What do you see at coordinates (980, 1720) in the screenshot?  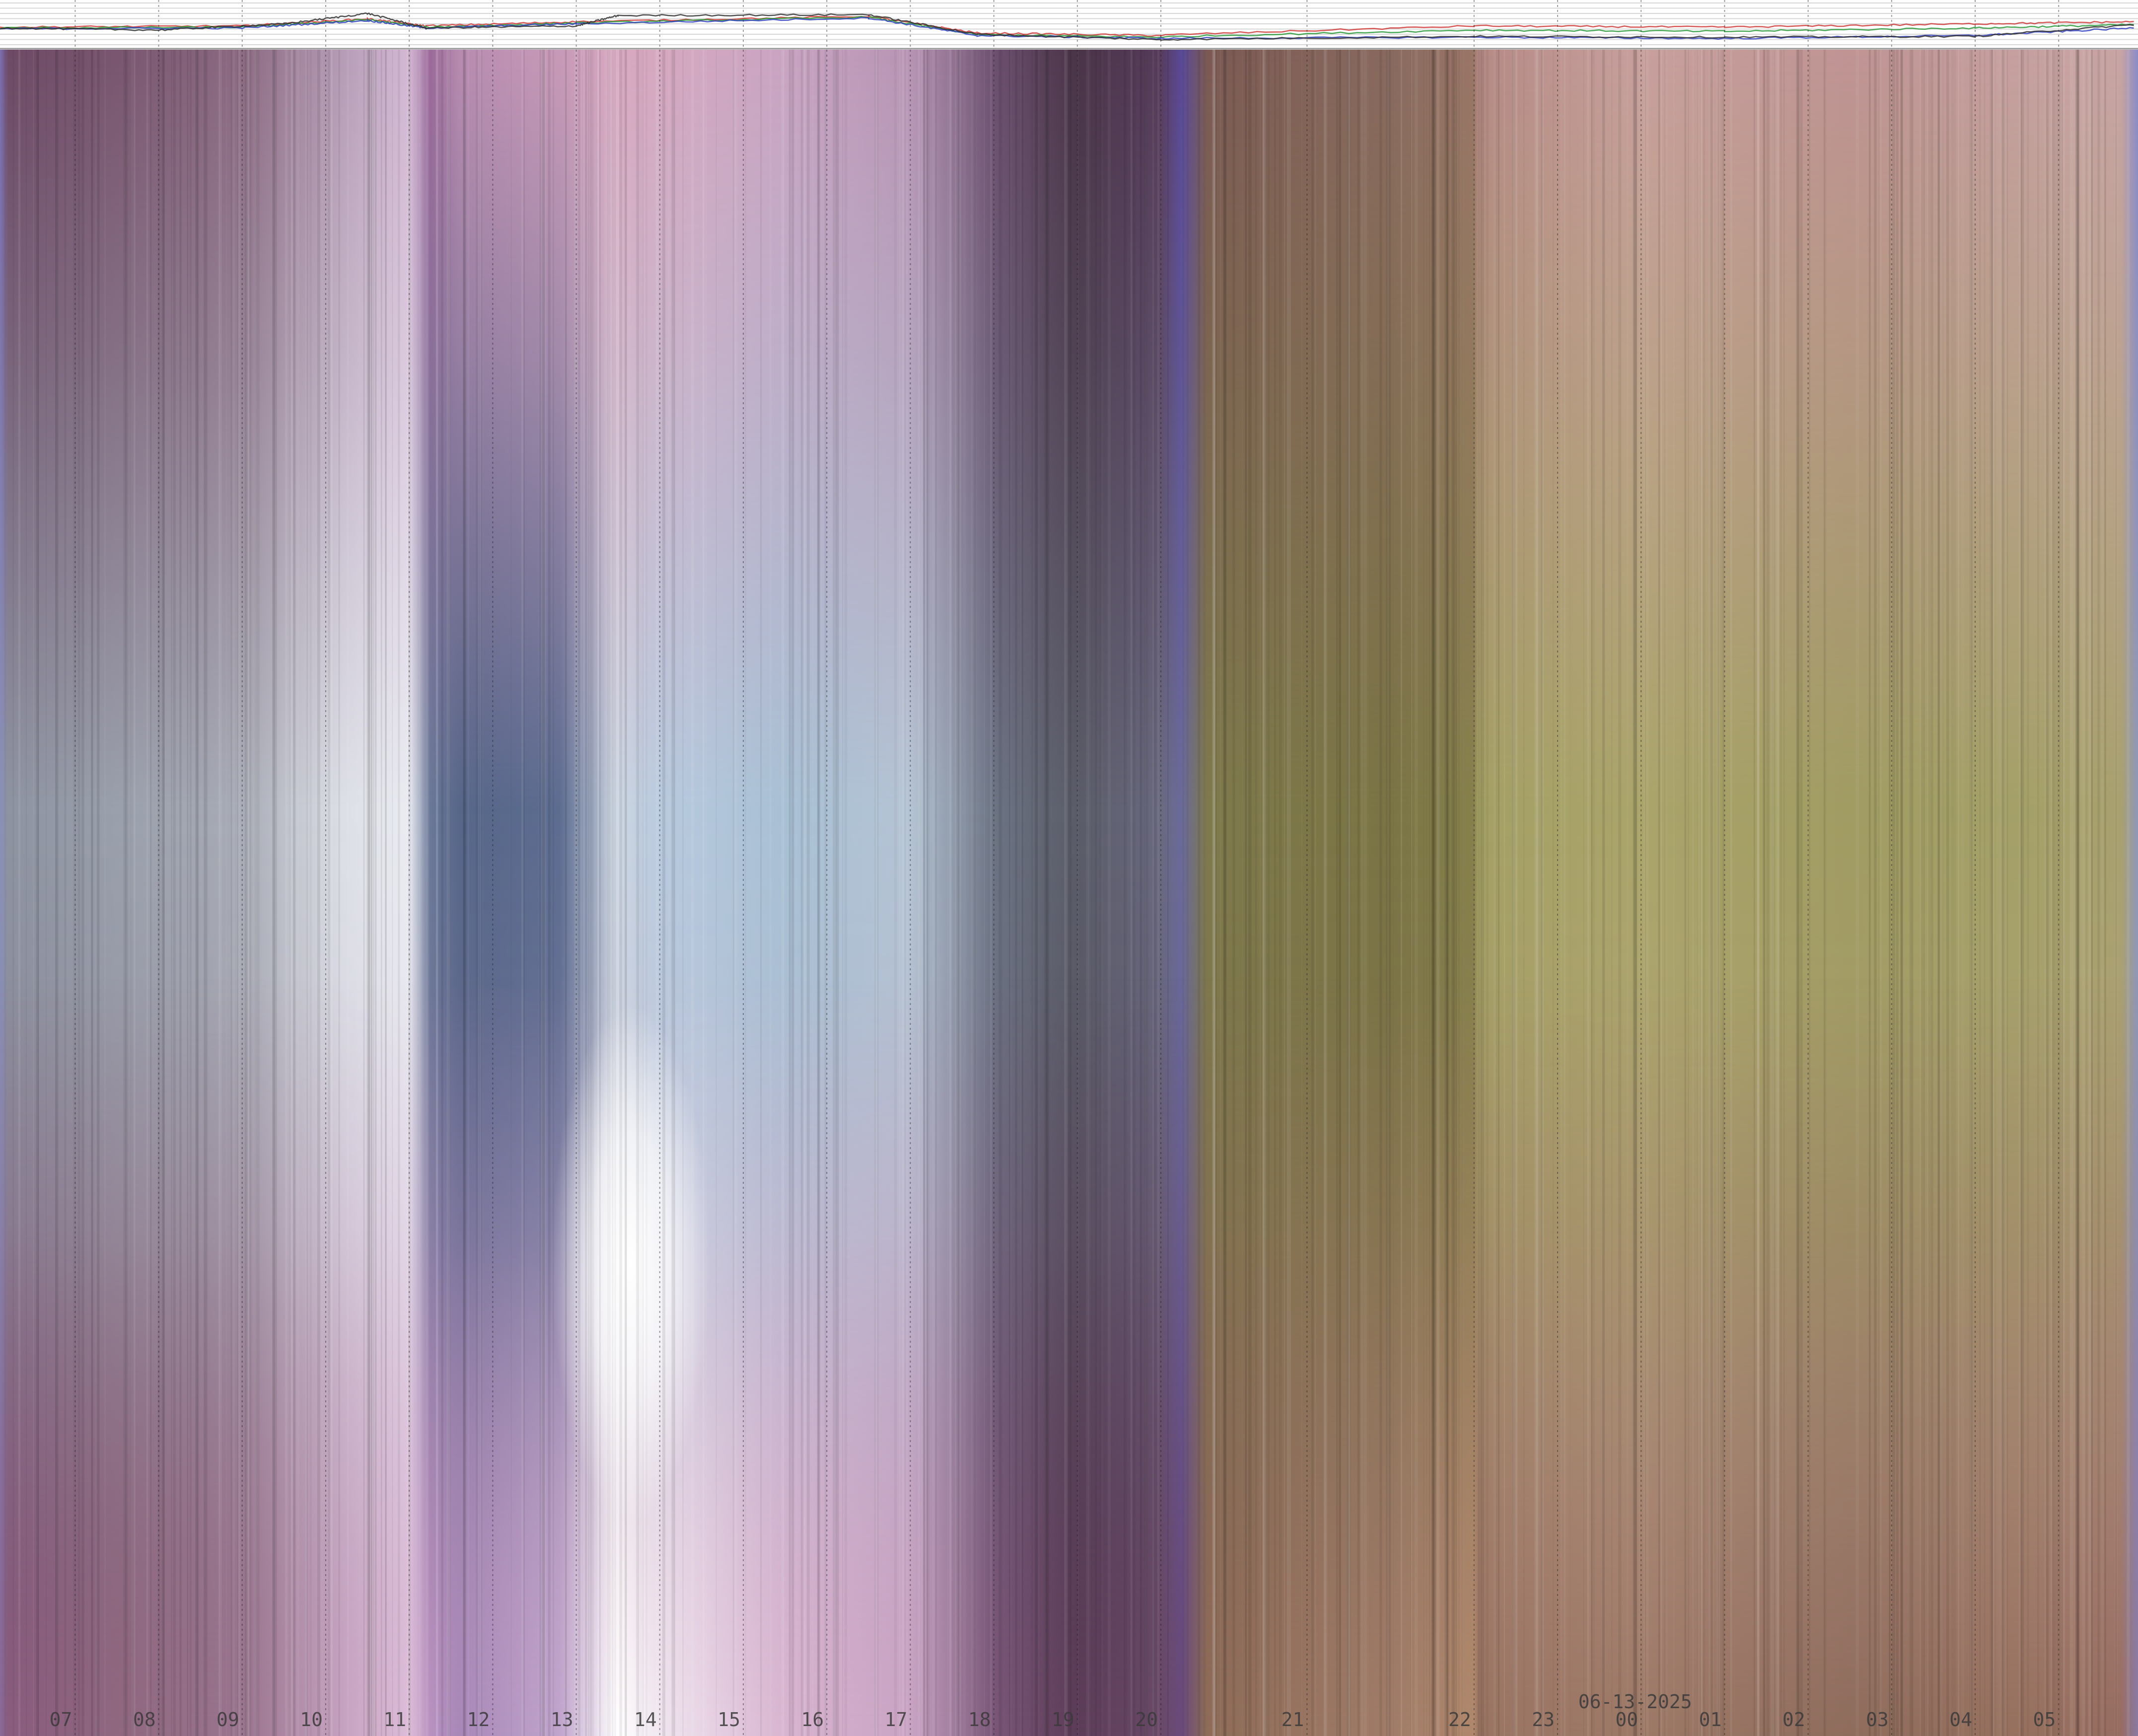 I see `x-tick-label: 18` at bounding box center [980, 1720].